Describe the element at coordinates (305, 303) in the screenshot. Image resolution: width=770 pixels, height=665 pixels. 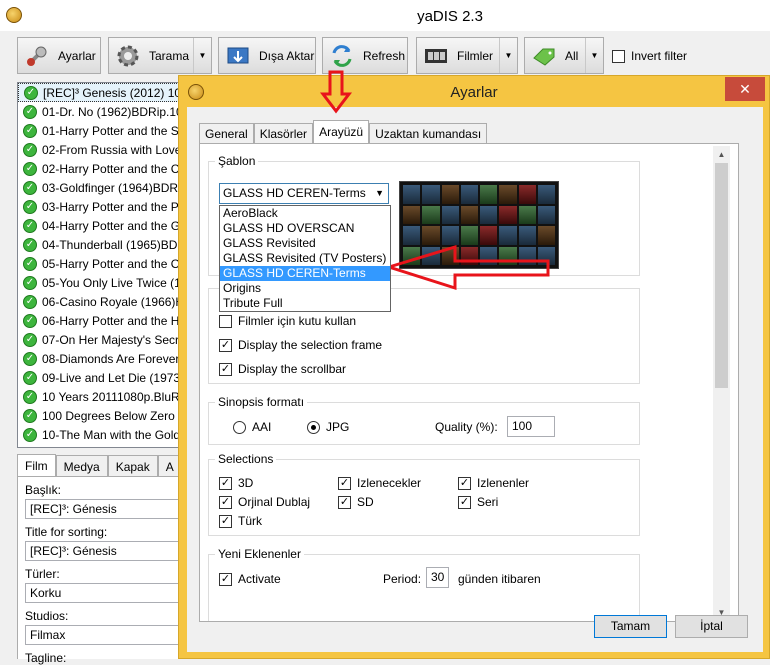
I see `template-option: Tribute Full` at that location.